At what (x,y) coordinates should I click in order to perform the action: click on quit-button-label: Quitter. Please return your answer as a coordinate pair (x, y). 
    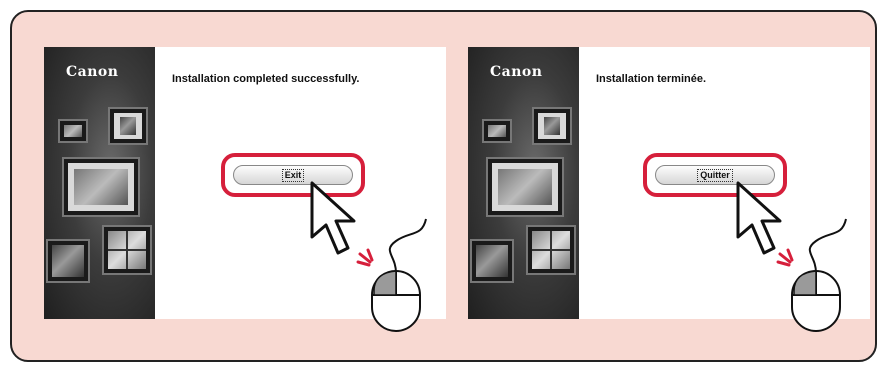
    Looking at the image, I should click on (715, 175).